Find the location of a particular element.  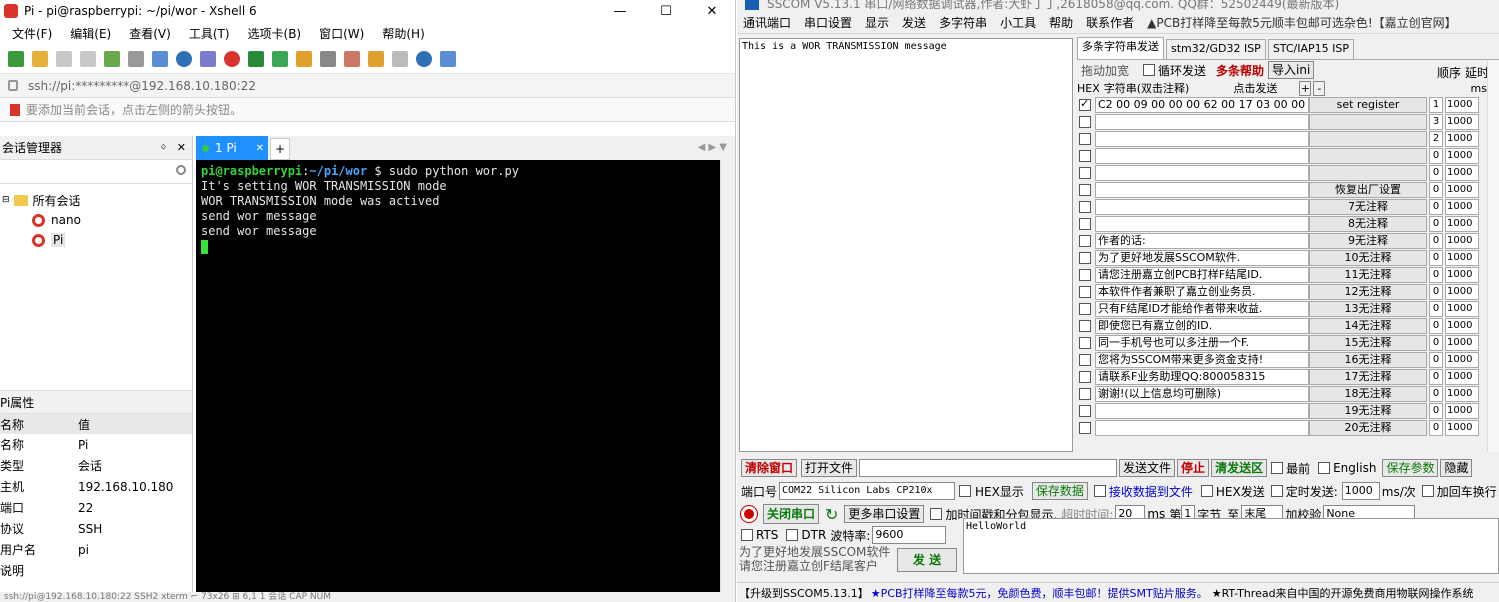

timed-interval-input: 1000 is located at coordinates (1360, 491).